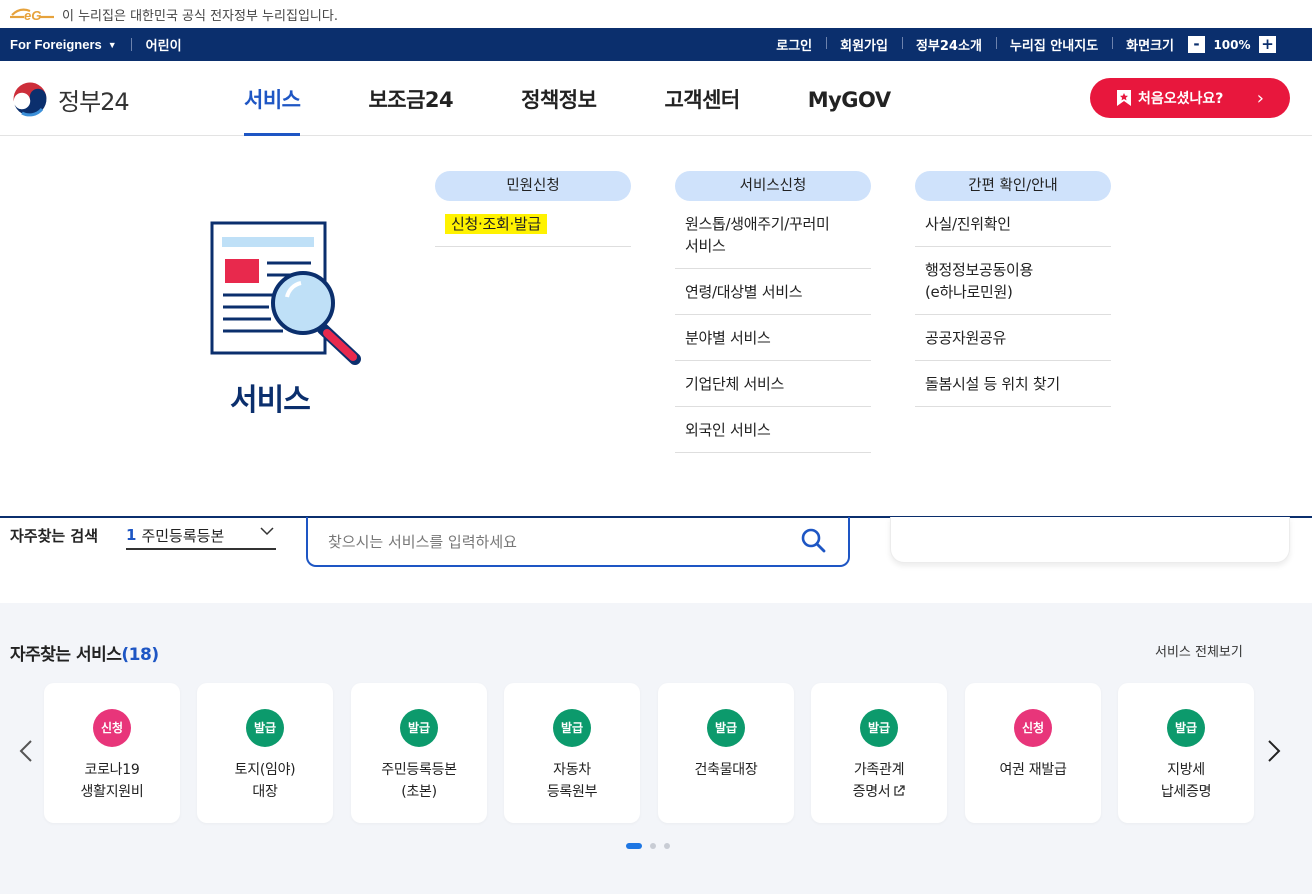  What do you see at coordinates (656, 14) in the screenshot?
I see `official-banner: eG 이 누리집은 대한민국 공식 전자정부 누리집입니다.` at bounding box center [656, 14].